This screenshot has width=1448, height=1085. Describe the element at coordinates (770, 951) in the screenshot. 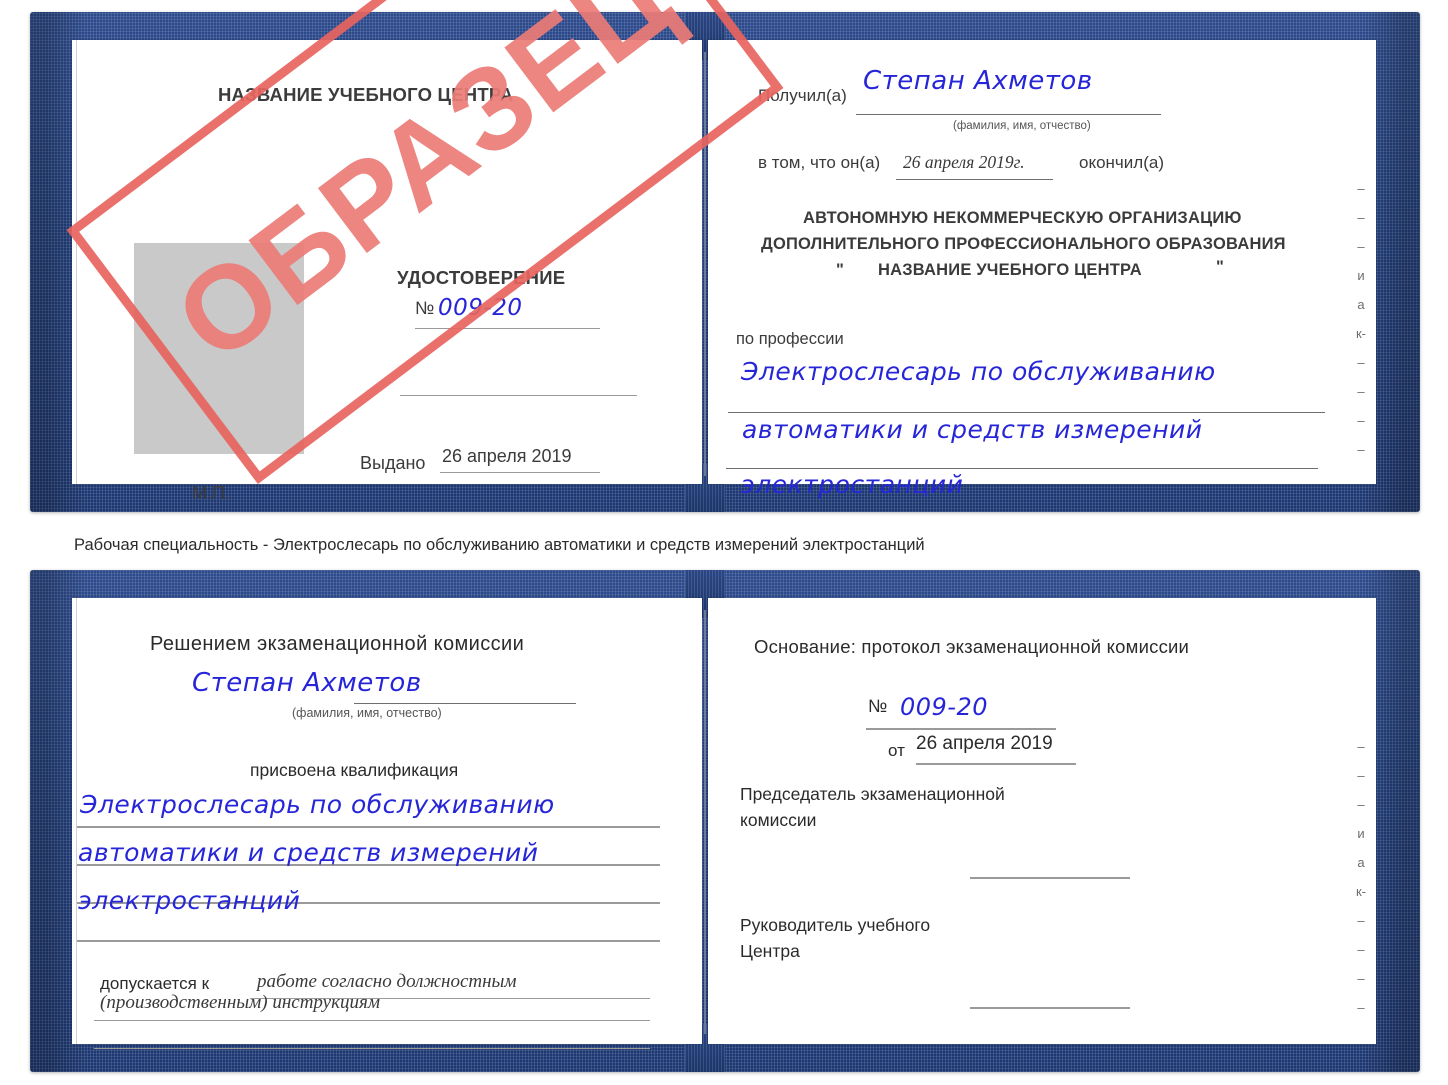

I see `head-line2: Центра` at that location.